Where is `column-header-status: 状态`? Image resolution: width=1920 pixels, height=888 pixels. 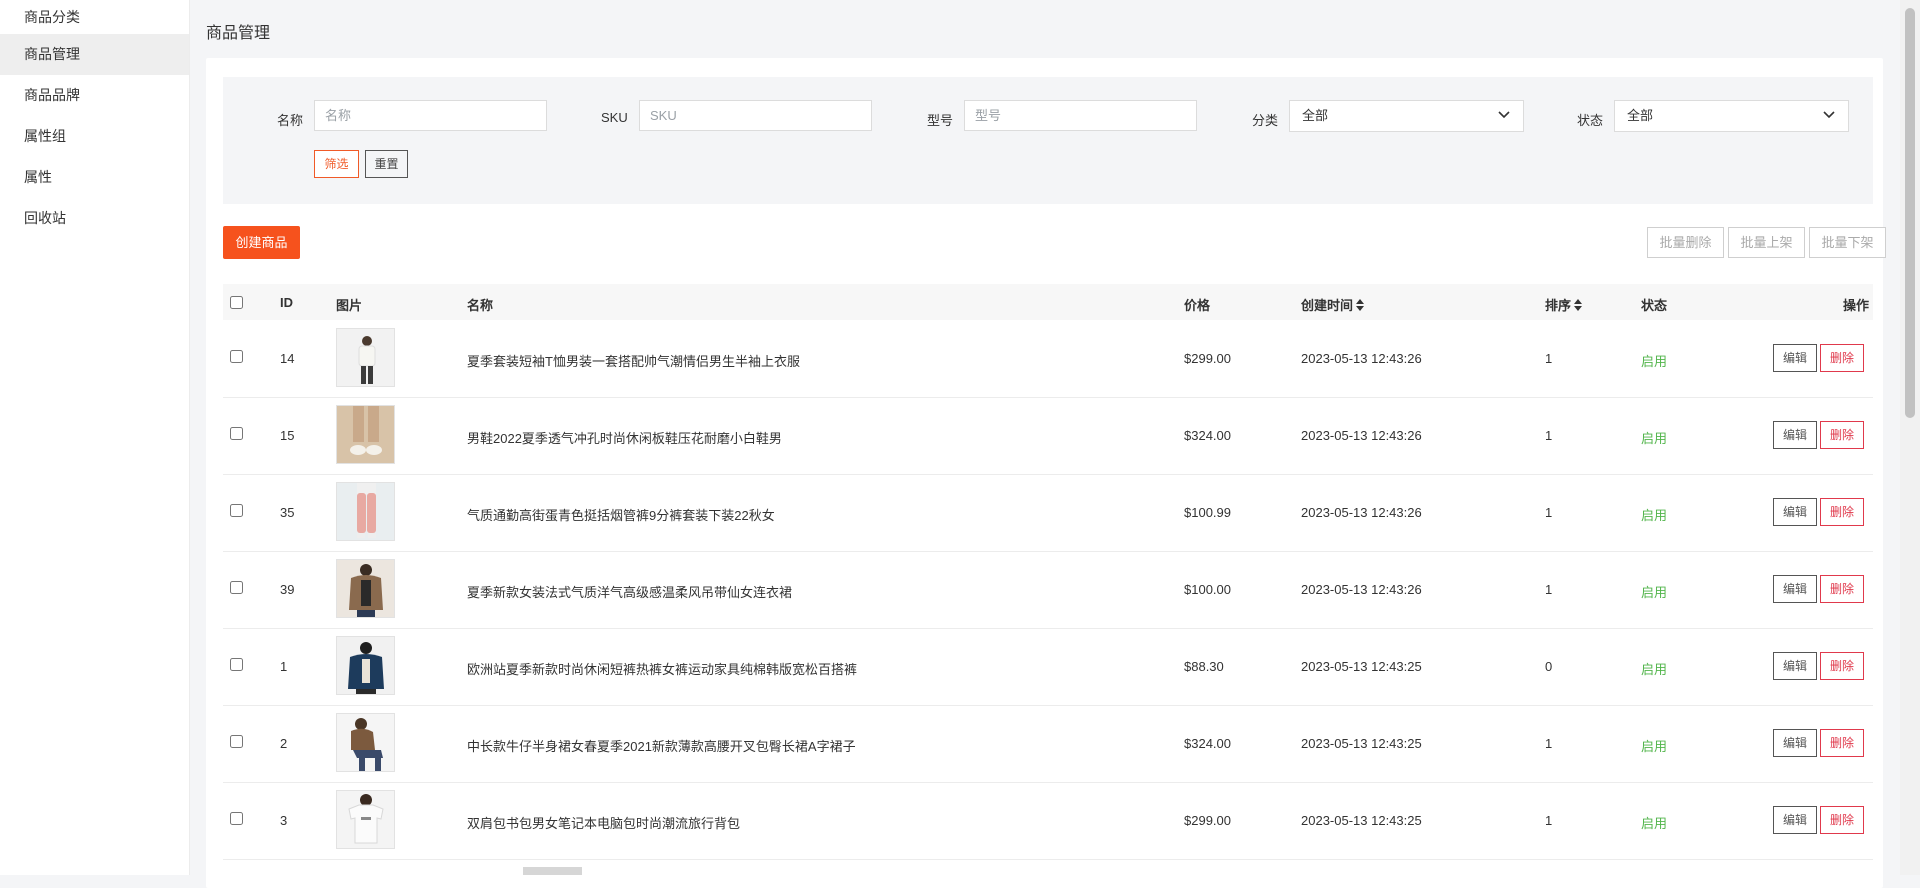 column-header-status: 状态 is located at coordinates (1654, 305).